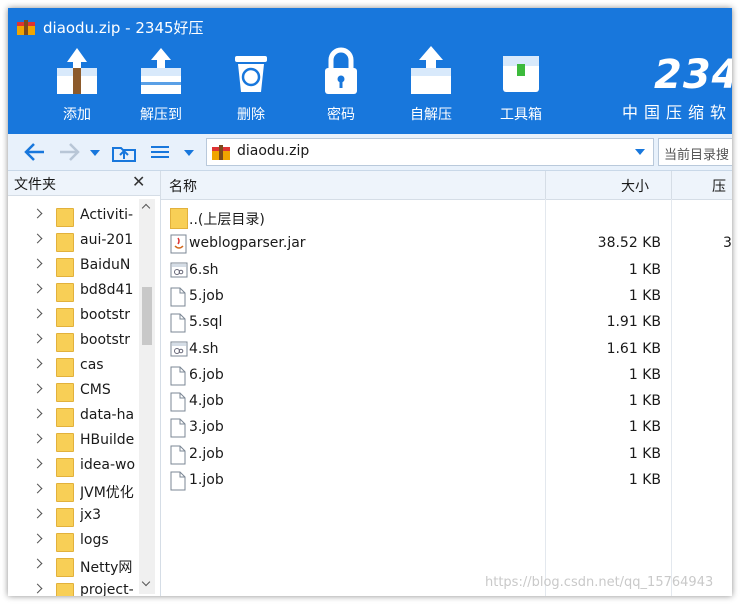 The image size is (743, 607). What do you see at coordinates (430, 152) in the screenshot?
I see `address-field: diaodu.zip` at bounding box center [430, 152].